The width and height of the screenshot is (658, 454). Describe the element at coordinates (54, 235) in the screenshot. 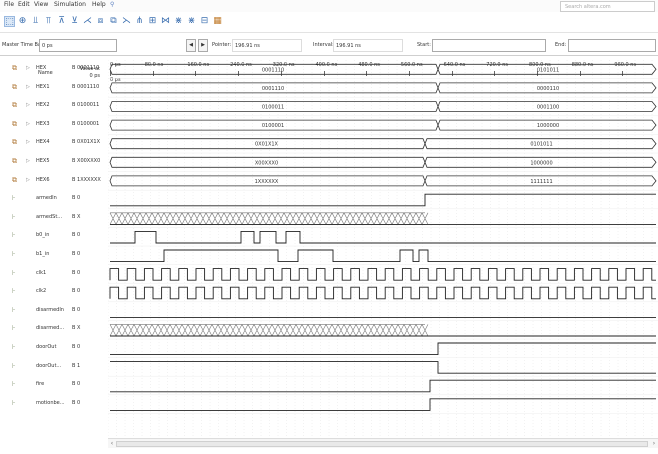

I see `signal-row: ⊦ b0_in B 0` at that location.